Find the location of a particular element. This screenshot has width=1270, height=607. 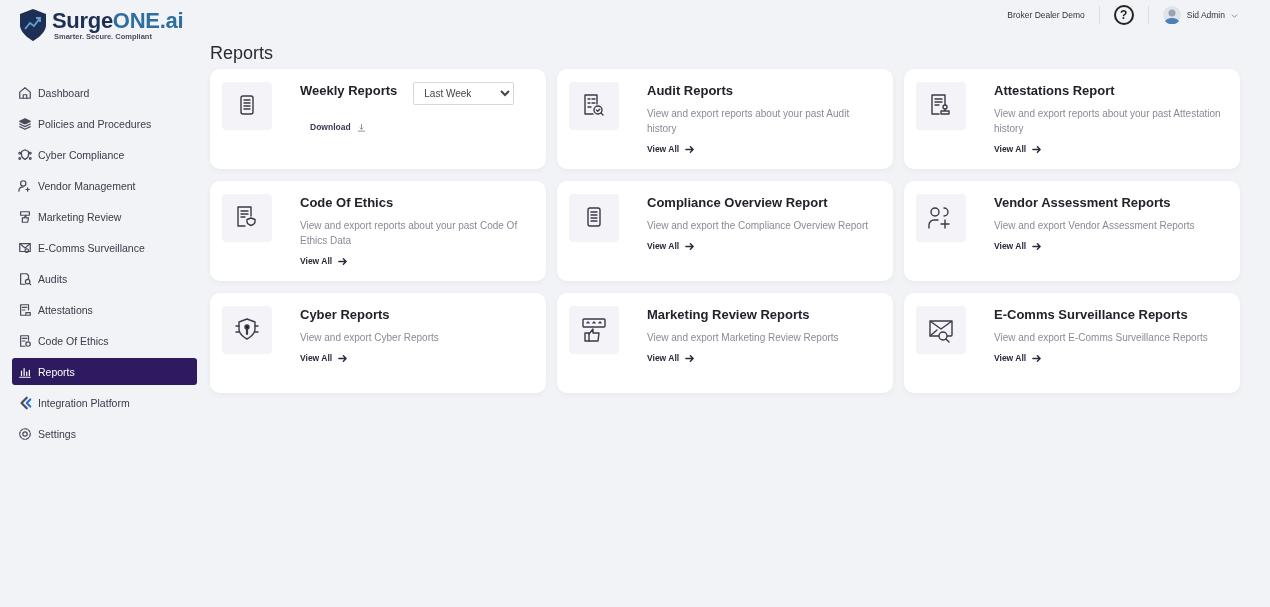

card-description: View and export Cyber Reports is located at coordinates (370, 338).